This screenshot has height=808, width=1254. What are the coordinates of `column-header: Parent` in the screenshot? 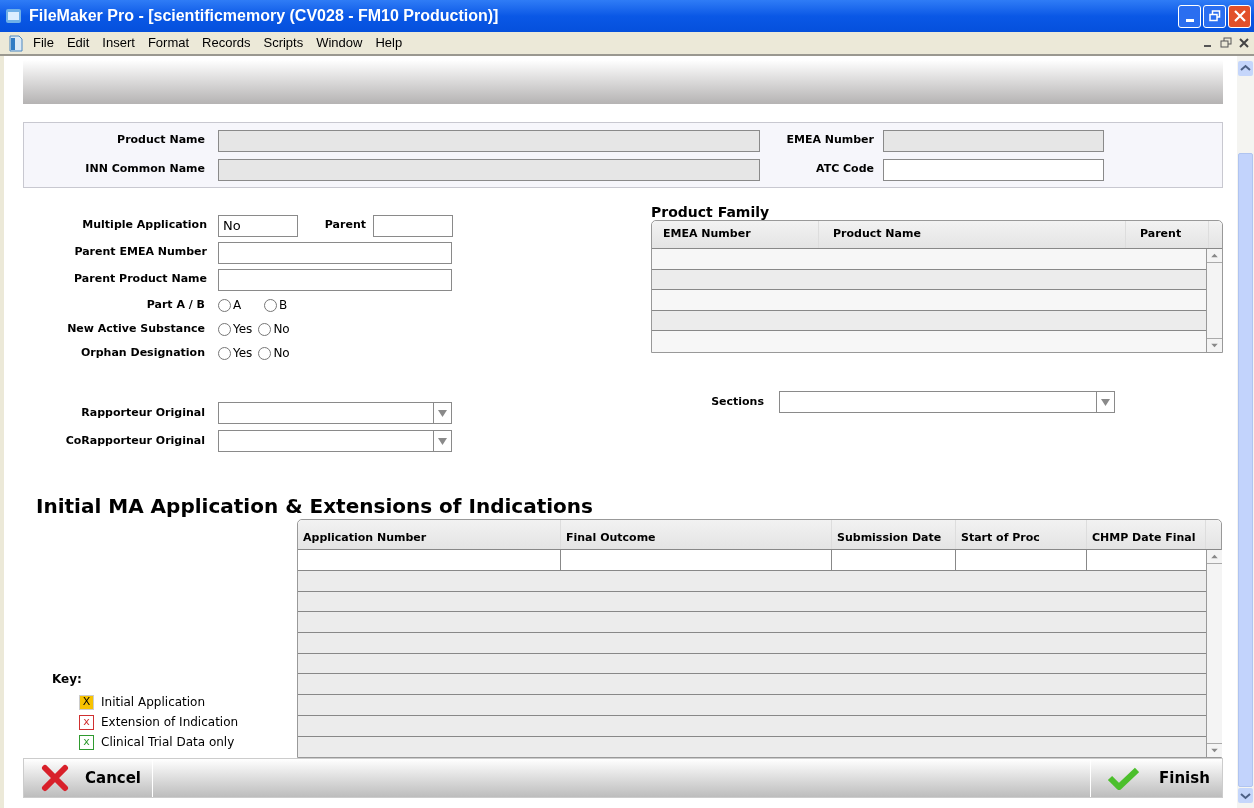 It's located at (1167, 234).